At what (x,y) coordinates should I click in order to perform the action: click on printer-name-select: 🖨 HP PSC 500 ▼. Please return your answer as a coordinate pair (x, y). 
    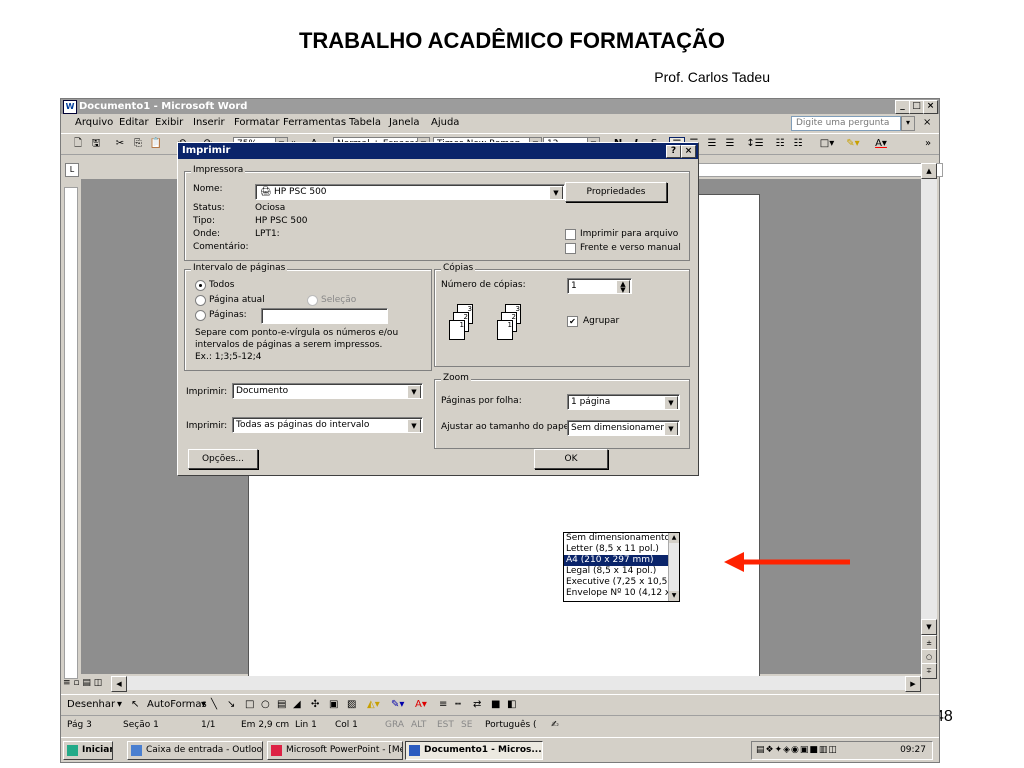
    Looking at the image, I should click on (410, 192).